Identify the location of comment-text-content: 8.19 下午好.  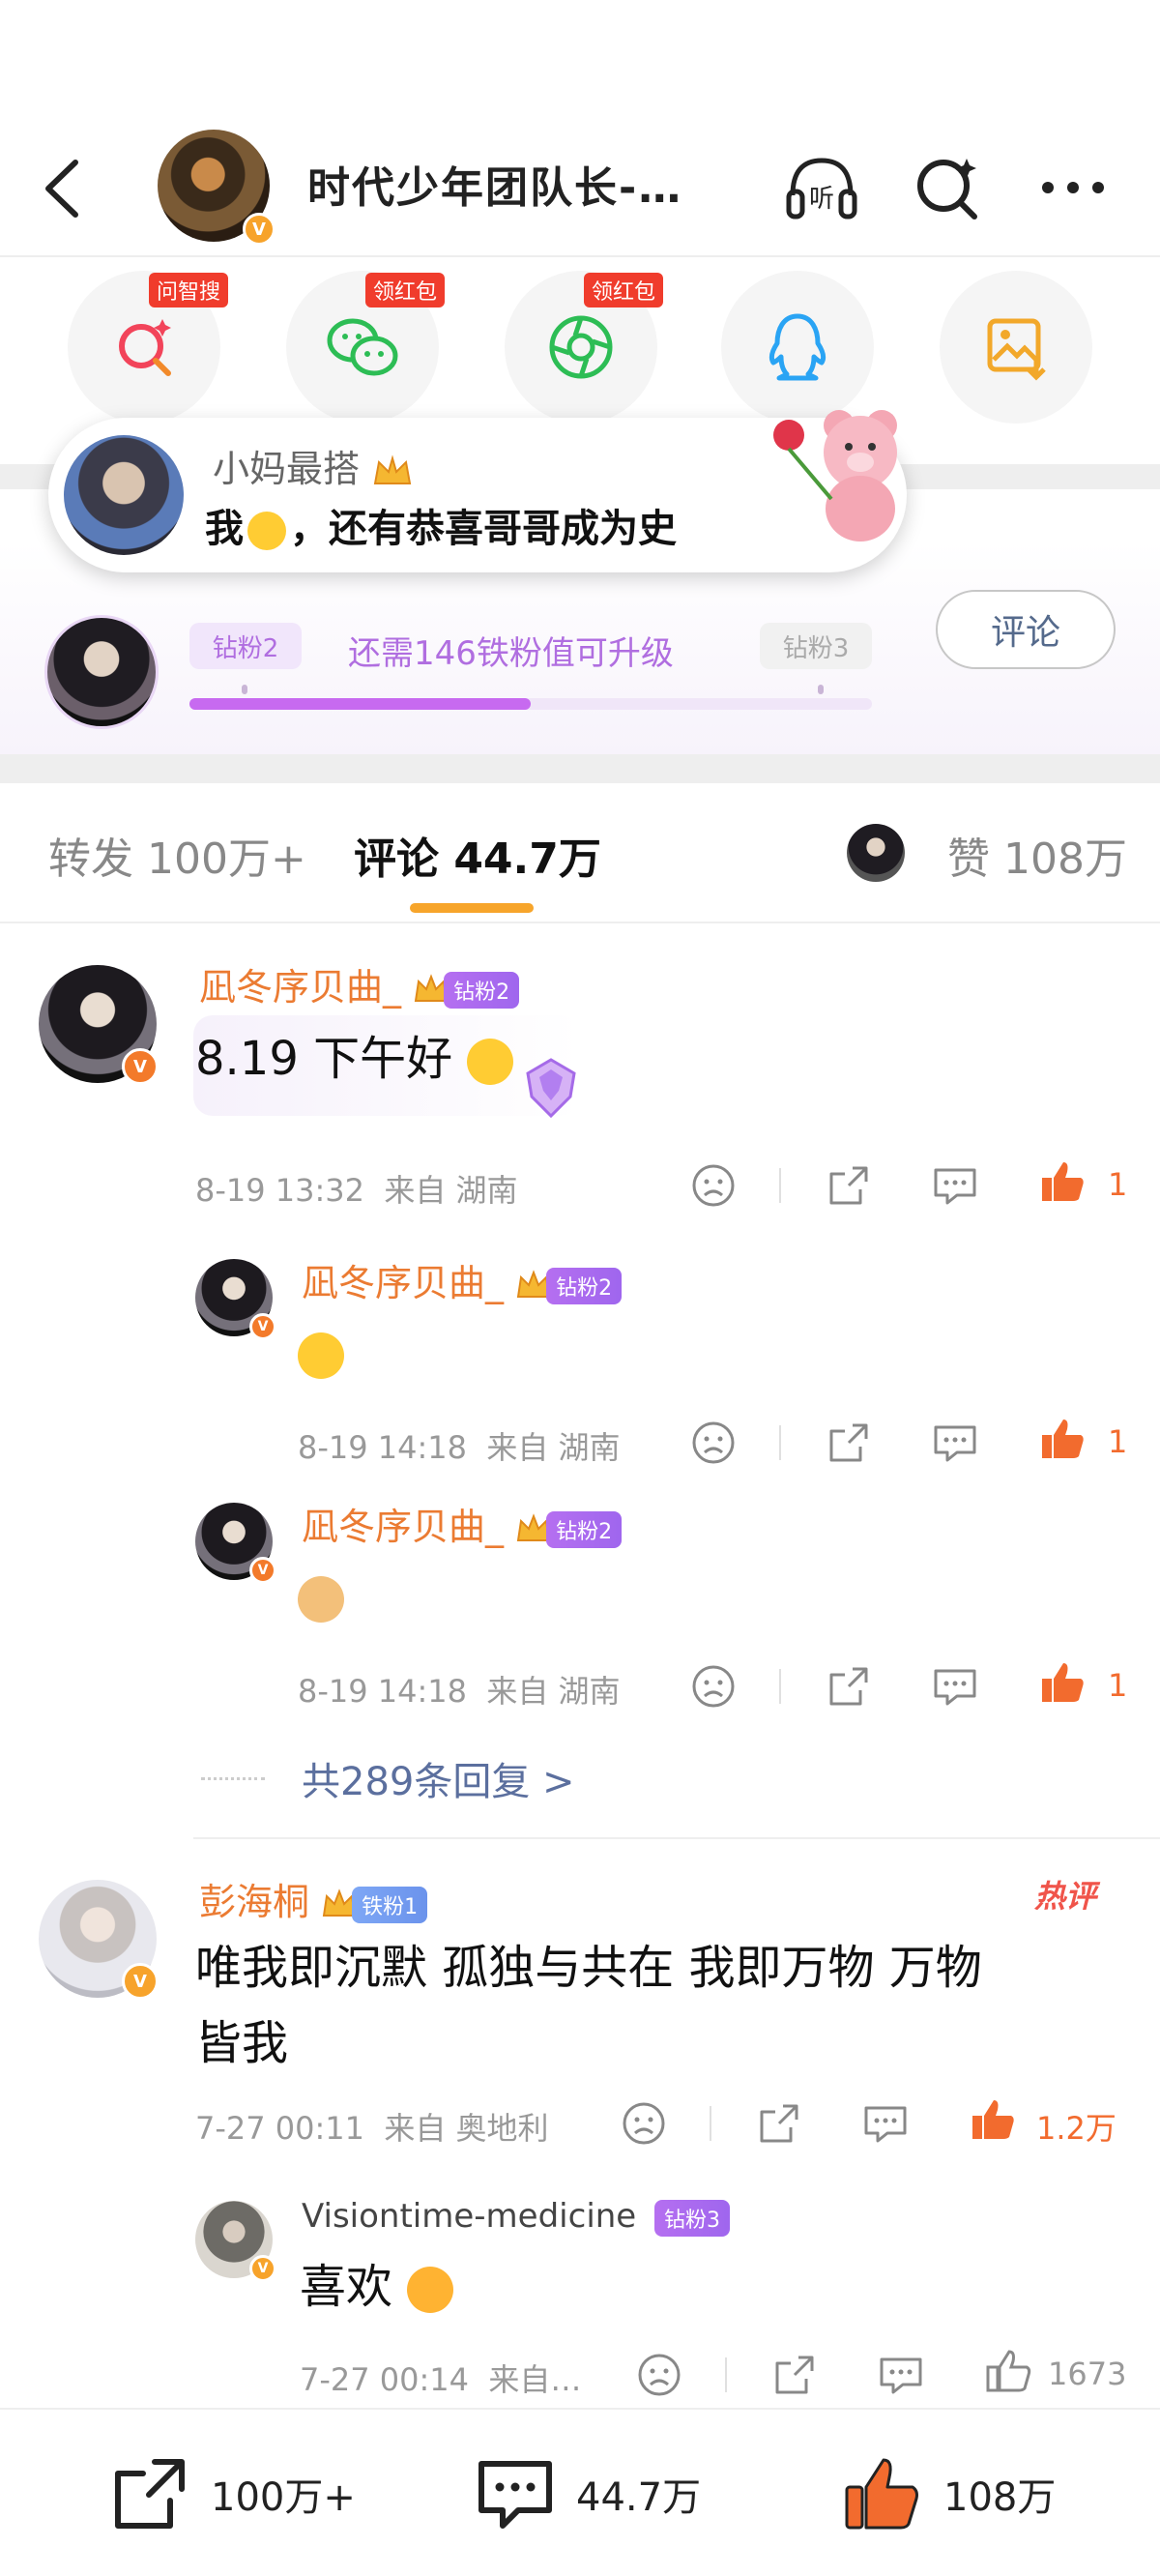
(324, 1059).